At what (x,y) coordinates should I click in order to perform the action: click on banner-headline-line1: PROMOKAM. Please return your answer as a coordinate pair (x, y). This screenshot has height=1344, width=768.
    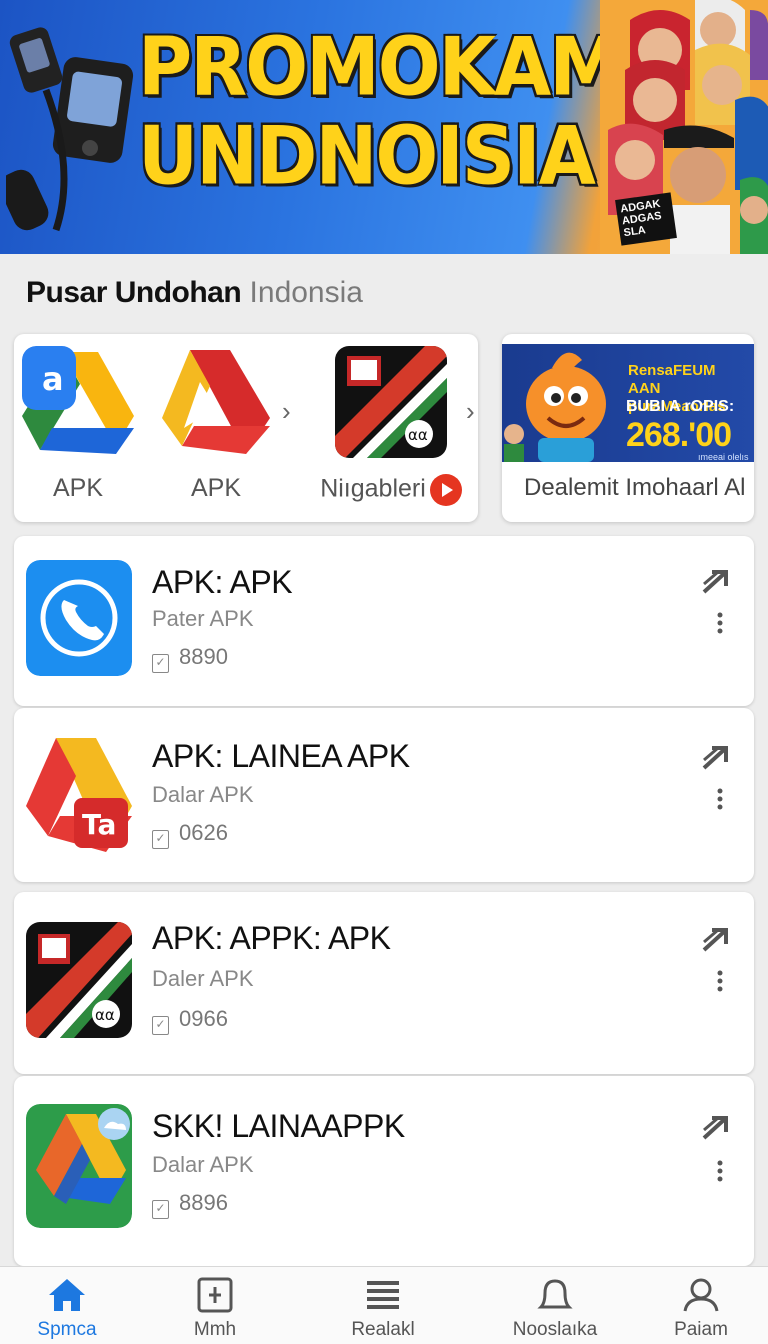
    Looking at the image, I should click on (380, 68).